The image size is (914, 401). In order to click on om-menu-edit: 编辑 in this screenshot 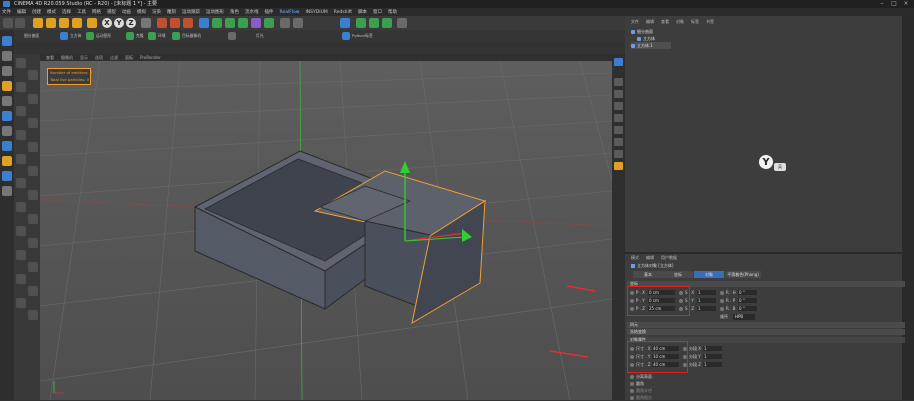, I will do `click(650, 22)`.